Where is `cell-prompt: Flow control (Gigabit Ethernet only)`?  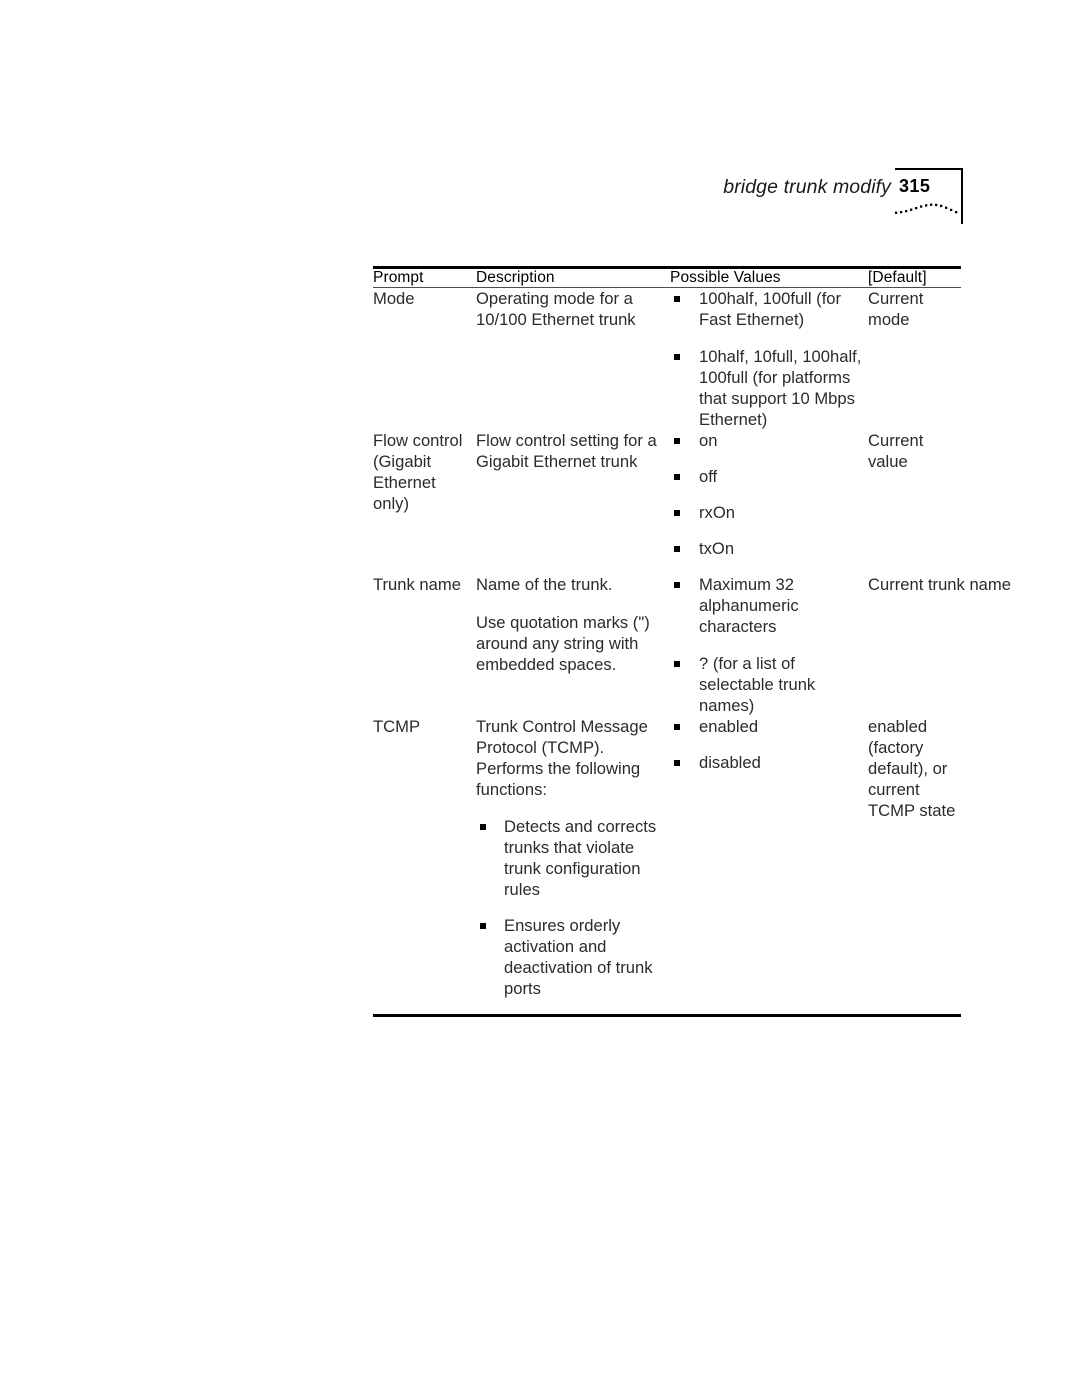
cell-prompt: Flow control (Gigabit Ethernet only) is located at coordinates (424, 502).